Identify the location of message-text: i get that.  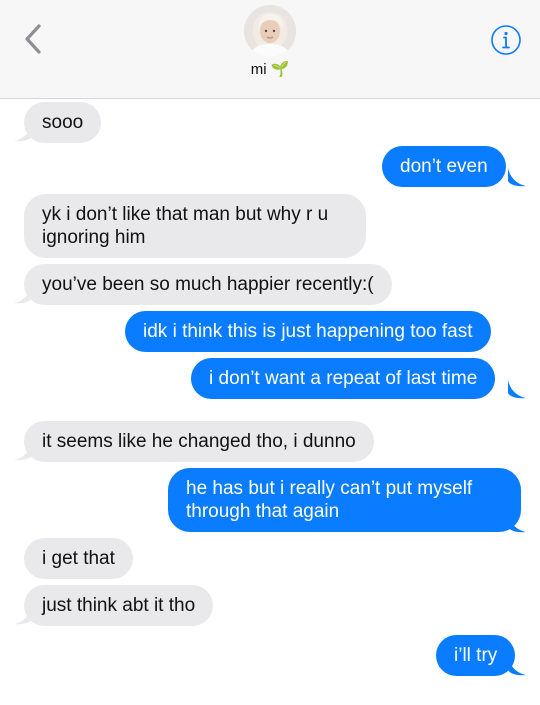
(78, 558).